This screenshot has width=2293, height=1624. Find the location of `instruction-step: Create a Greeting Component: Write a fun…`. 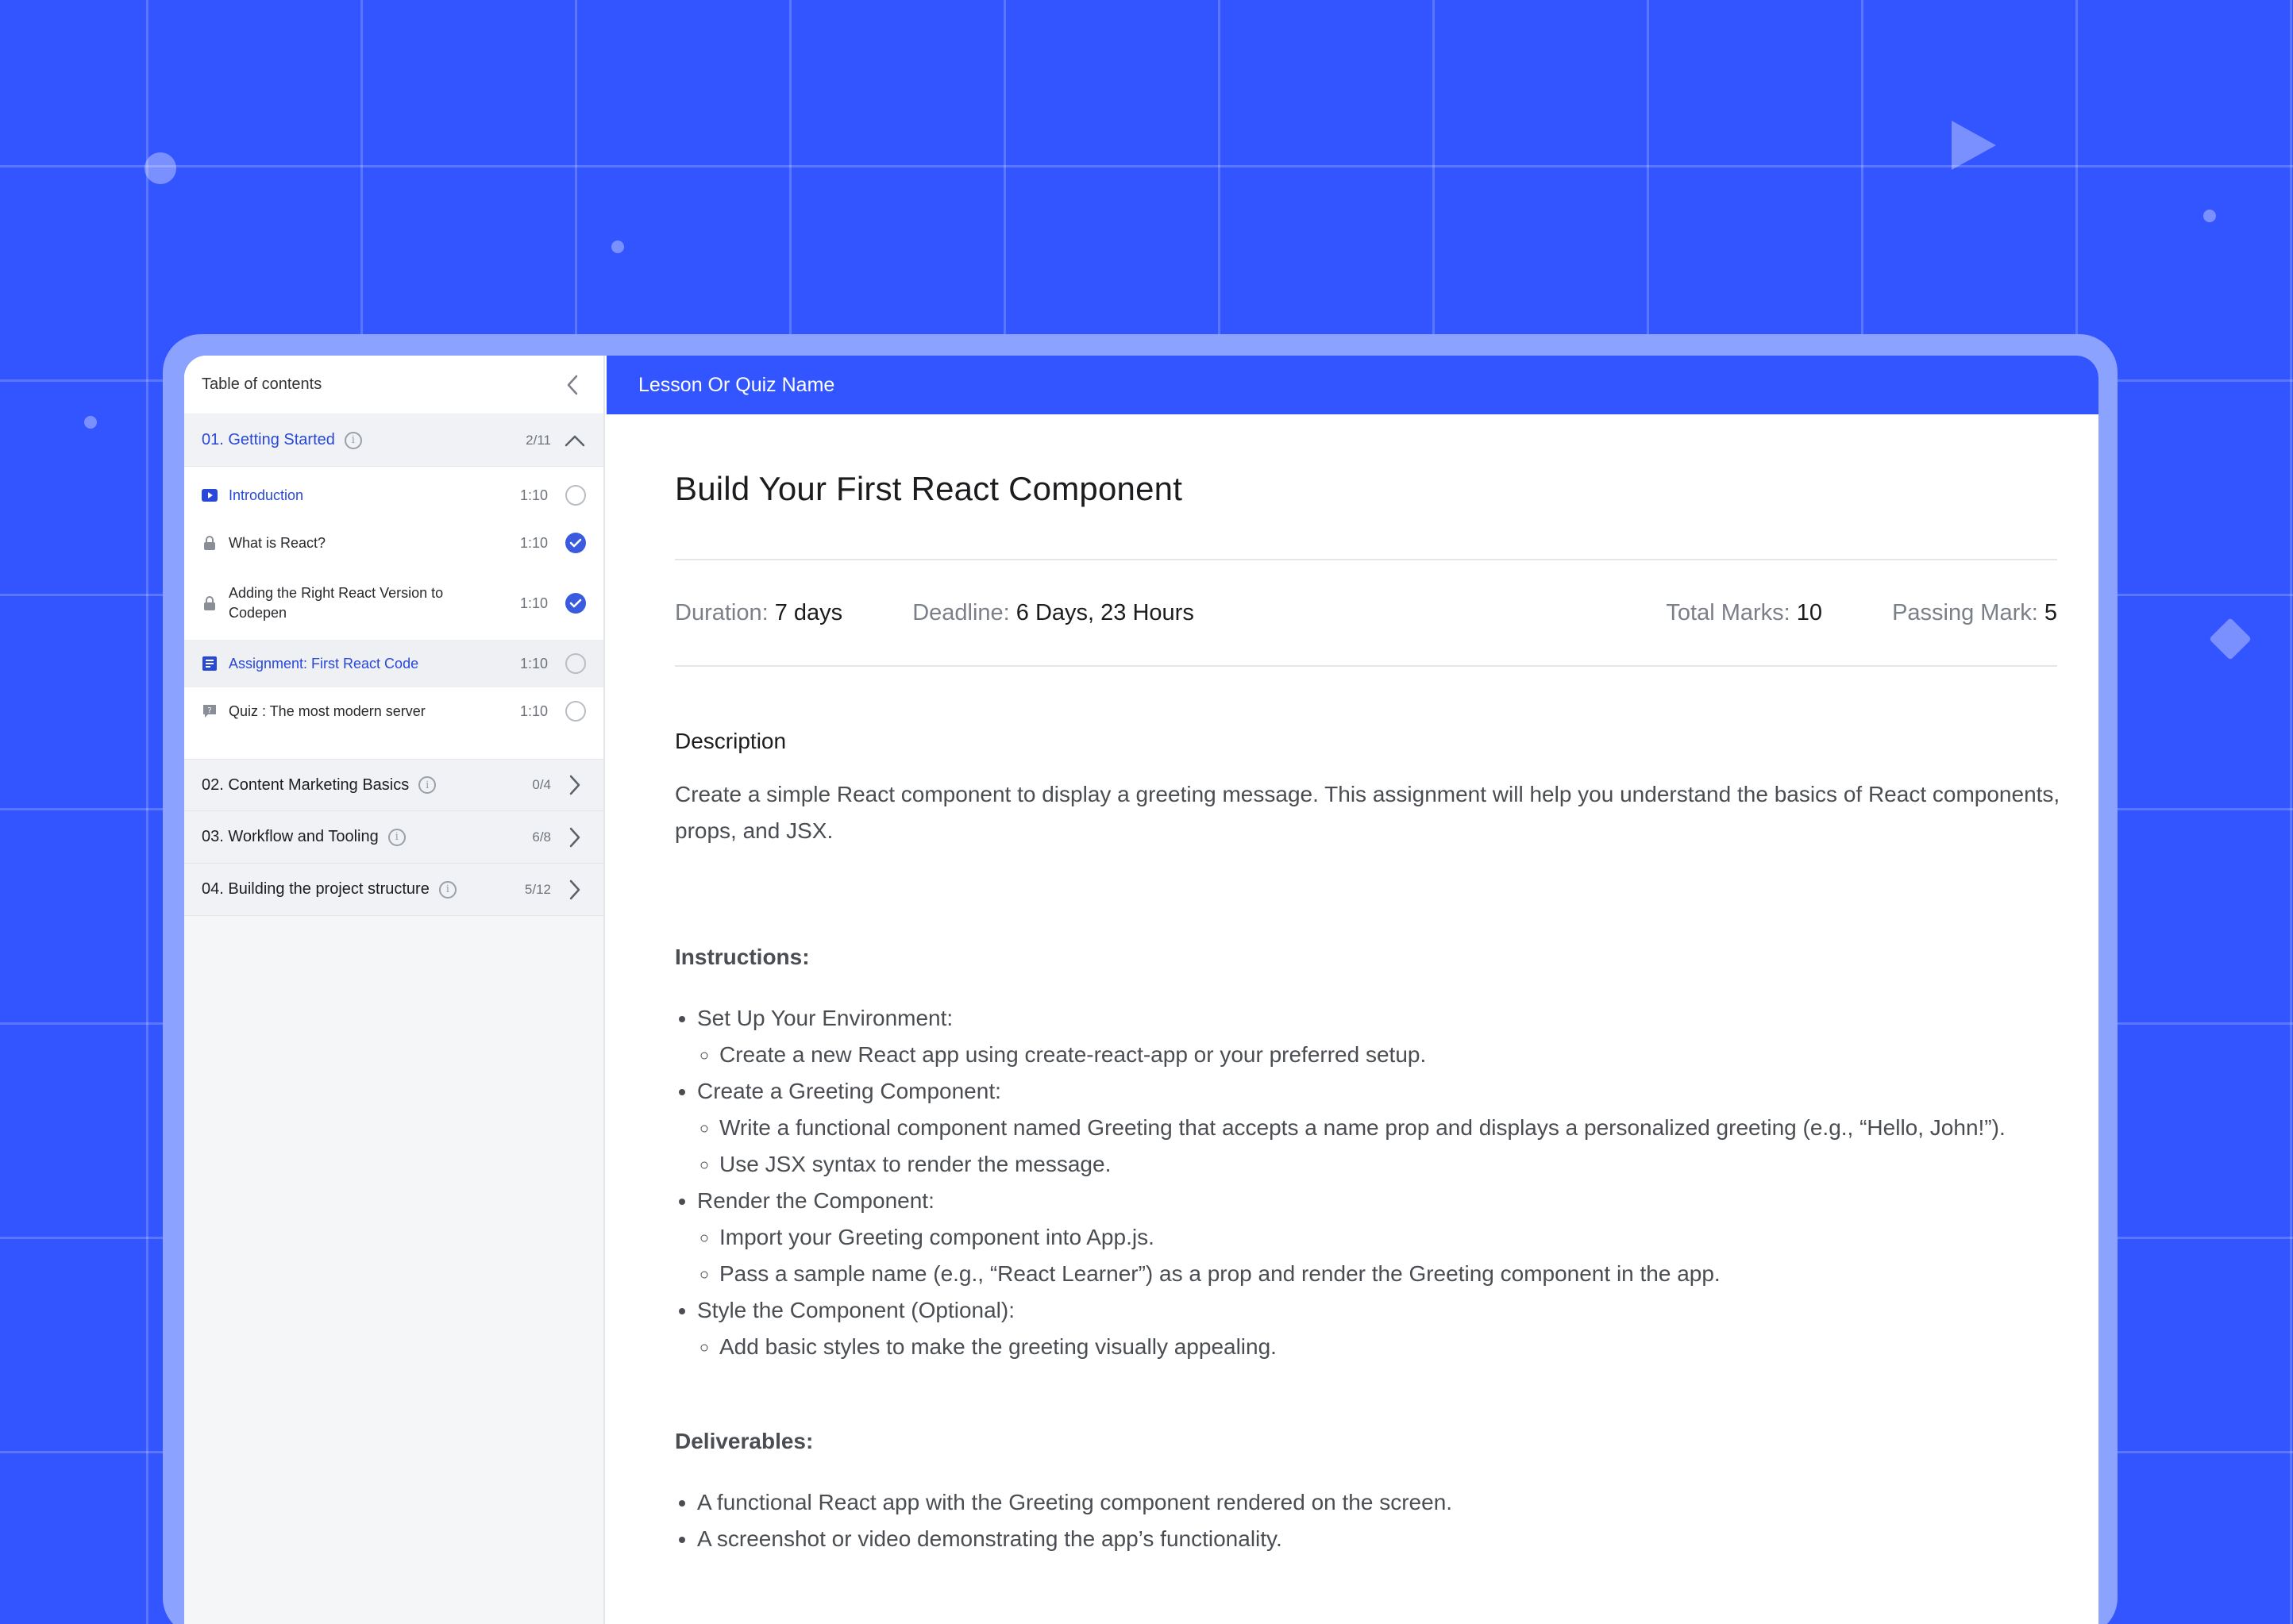

instruction-step: Create a Greeting Component: Write a fun… is located at coordinates (1377, 1128).